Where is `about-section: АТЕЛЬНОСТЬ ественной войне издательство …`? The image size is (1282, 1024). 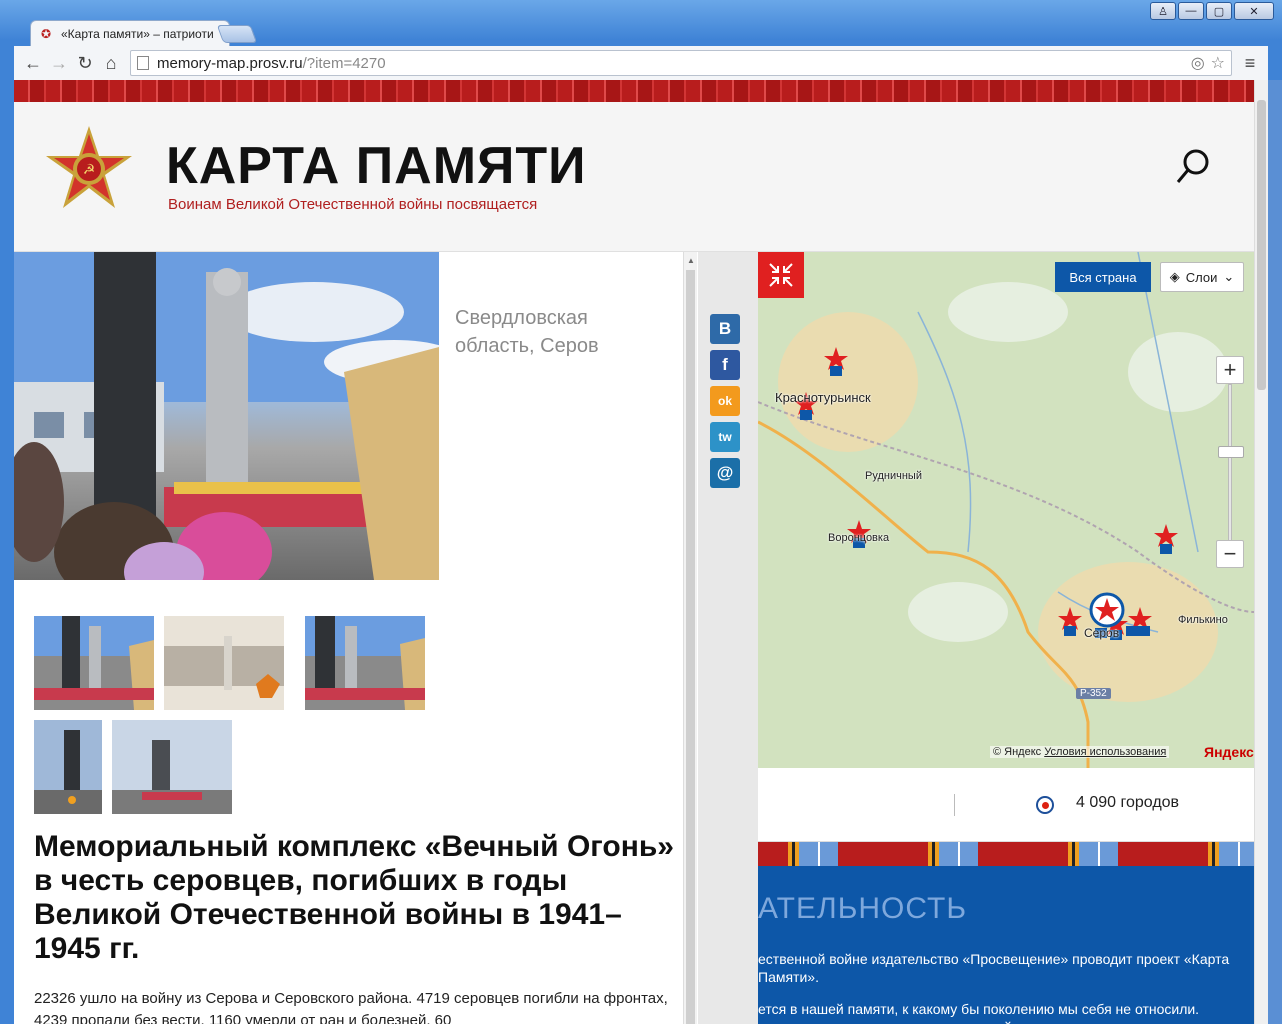 about-section: АТЕЛЬНОСТЬ ественной войне издательство … is located at coordinates (1006, 945).